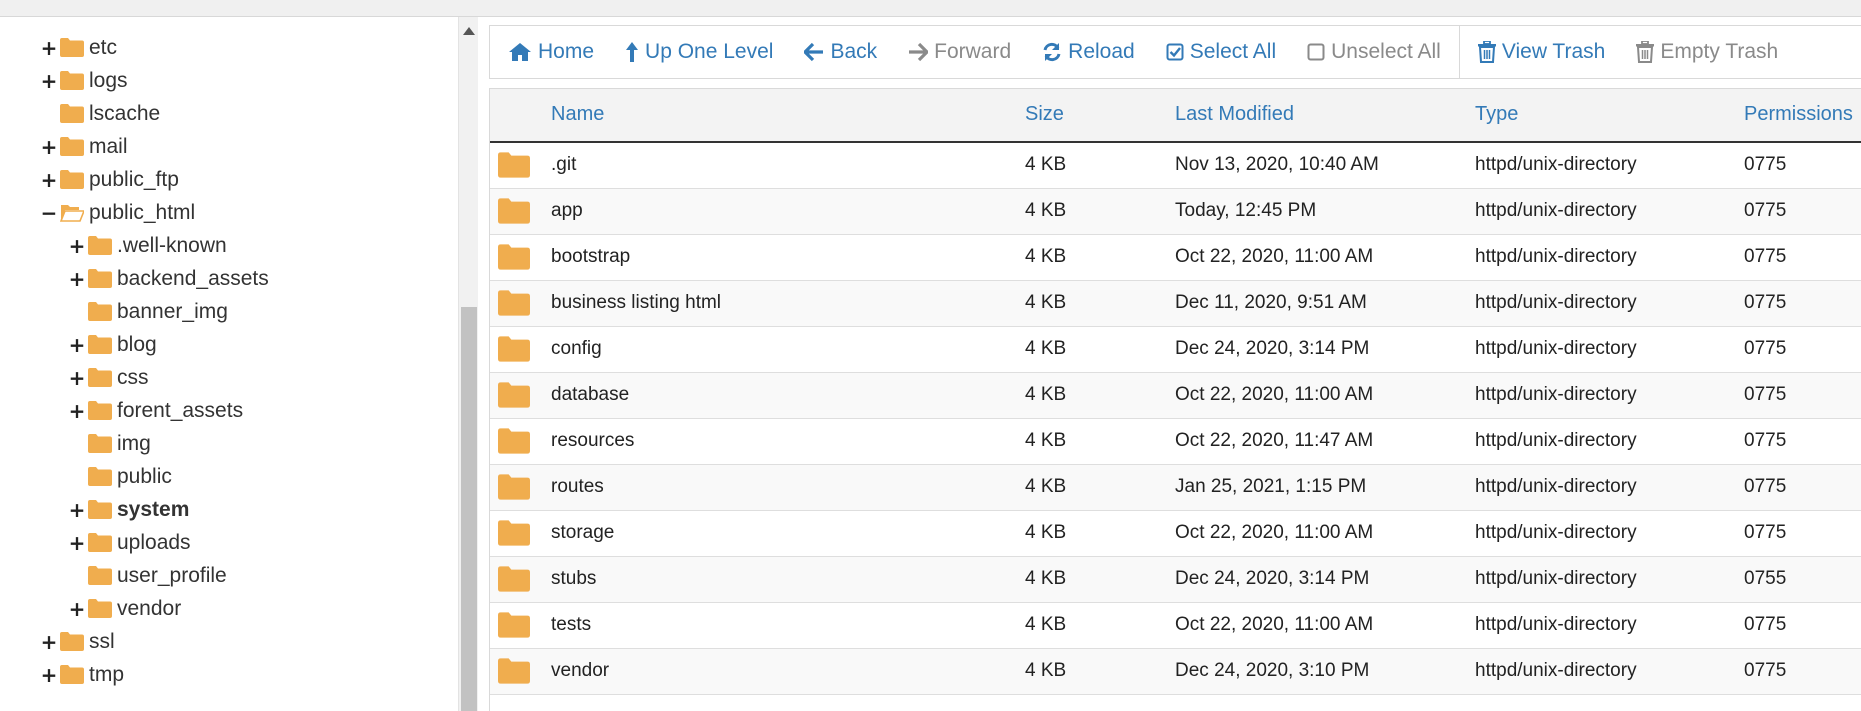  I want to click on collapse-icon: −, so click(49, 213).